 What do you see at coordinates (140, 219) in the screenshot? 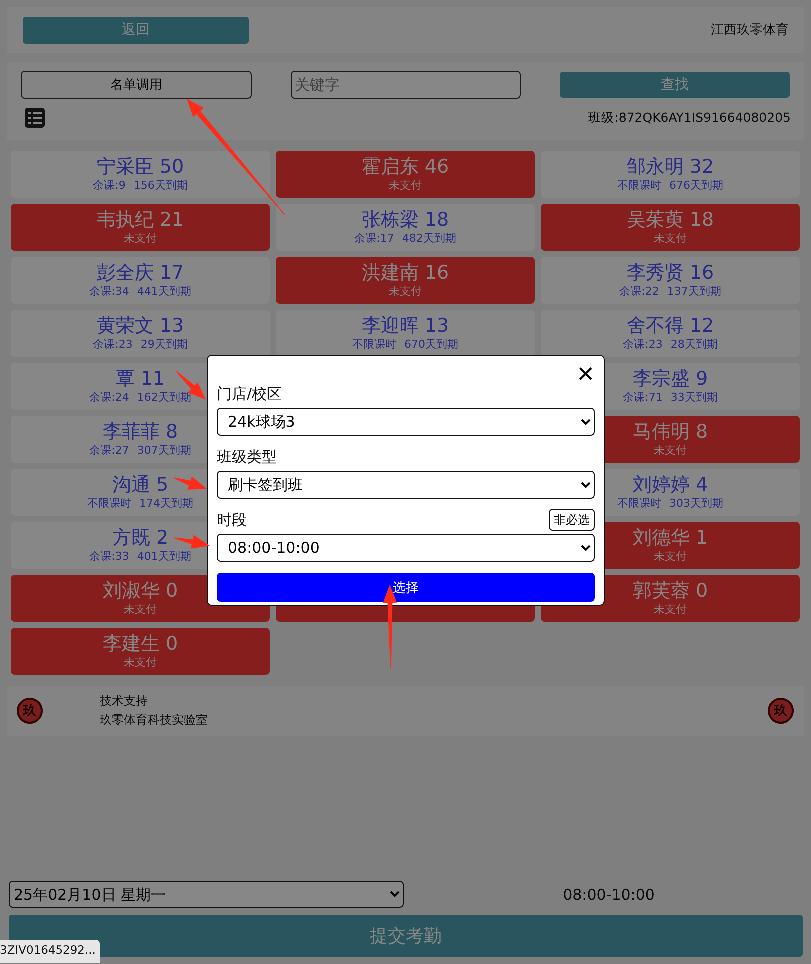
I see `student-name: 韦执纪 21` at bounding box center [140, 219].